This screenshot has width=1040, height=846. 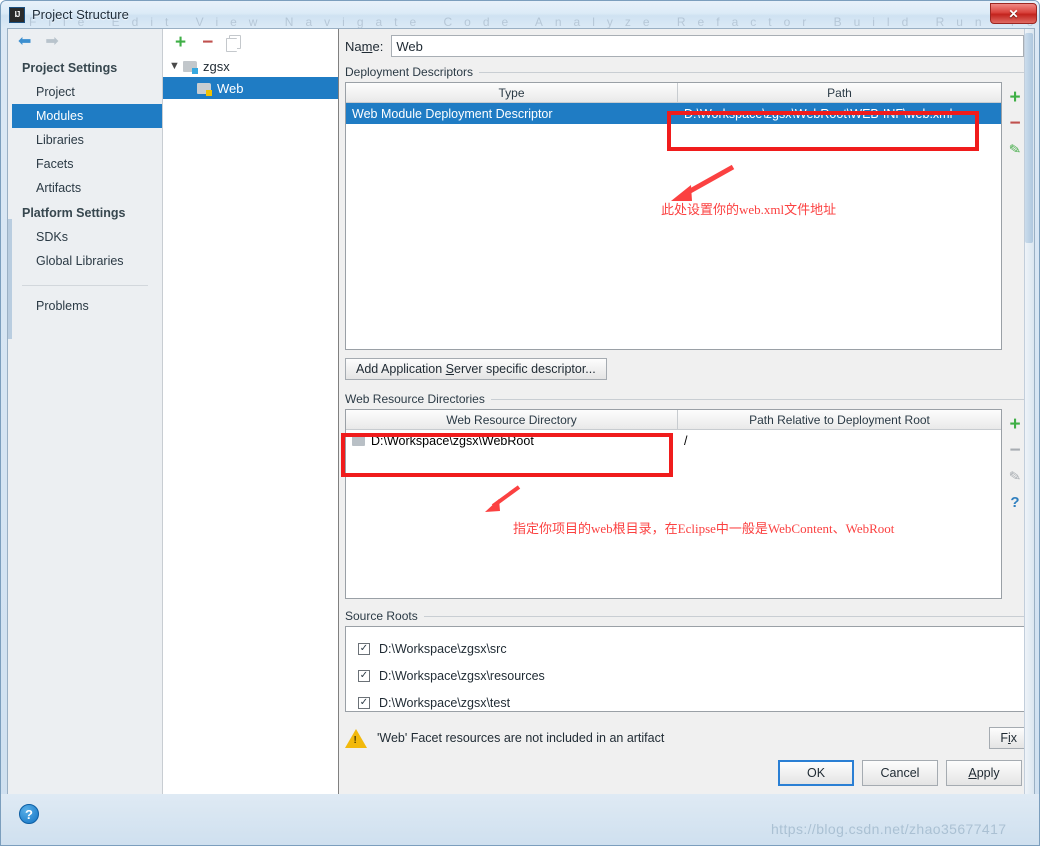 I want to click on tree-node-web: Web, so click(x=250, y=88).